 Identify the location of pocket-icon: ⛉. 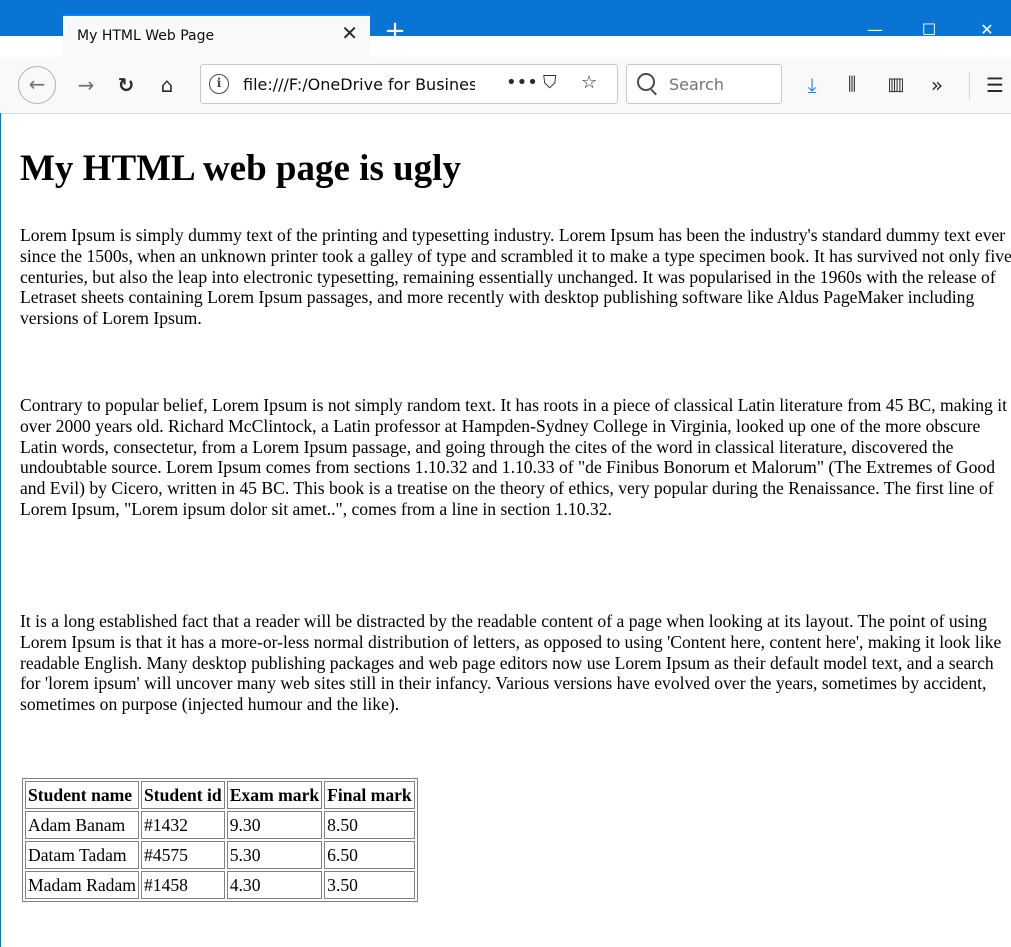
(550, 82).